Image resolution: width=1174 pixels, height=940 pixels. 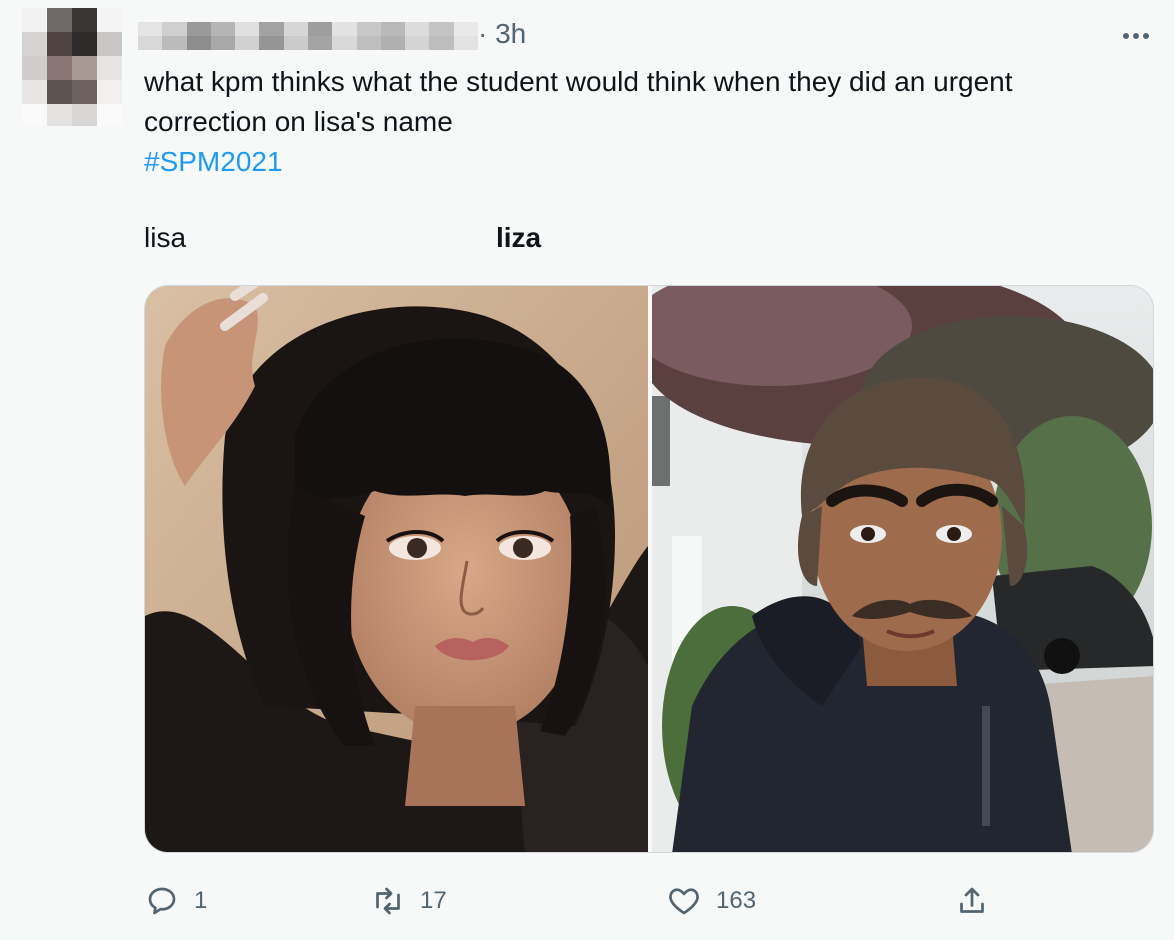 What do you see at coordinates (519, 237) in the screenshot?
I see `label-liza: liza` at bounding box center [519, 237].